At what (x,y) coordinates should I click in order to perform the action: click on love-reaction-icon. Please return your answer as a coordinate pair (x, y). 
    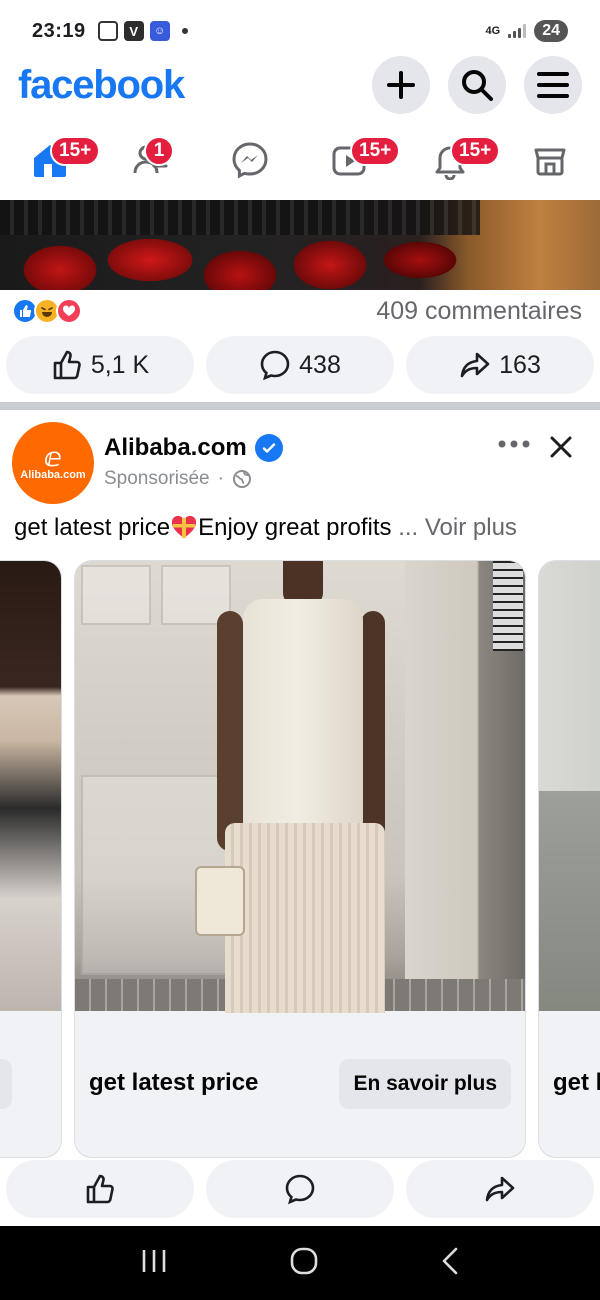
    Looking at the image, I should click on (69, 311).